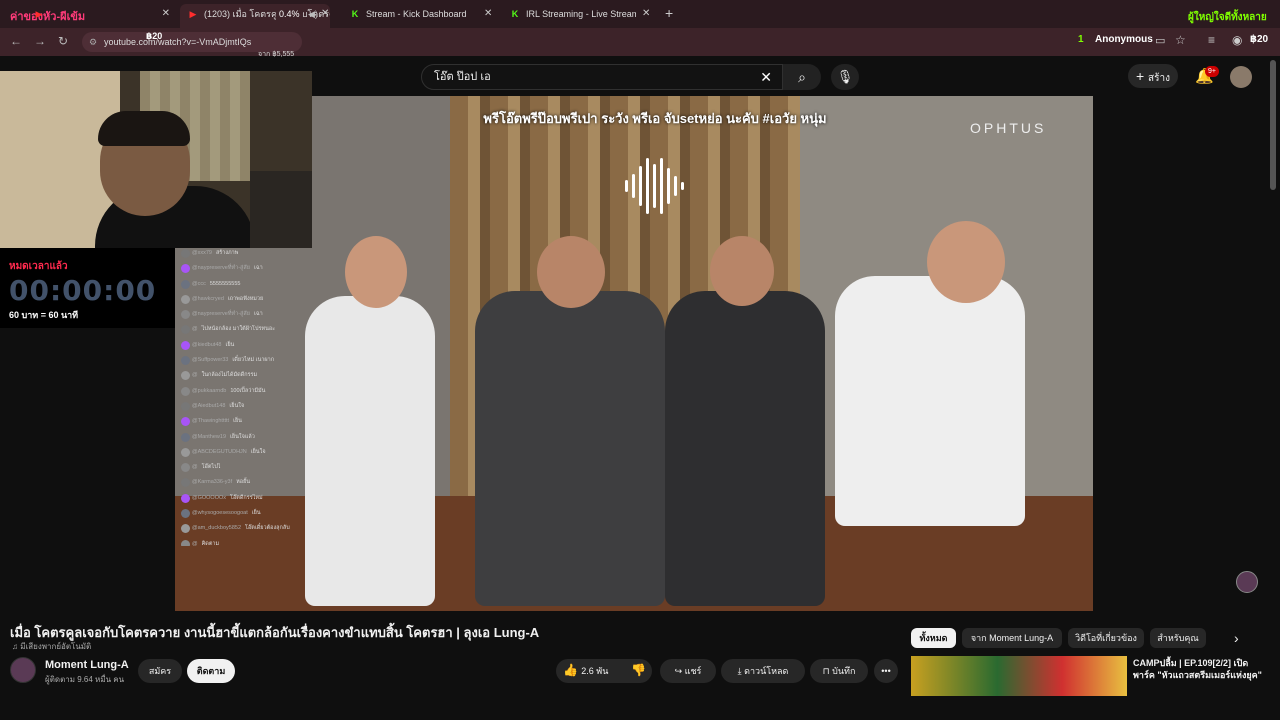 This screenshot has width=1280, height=720. Describe the element at coordinates (156, 159) in the screenshot. I see `webcam-feed` at that location.